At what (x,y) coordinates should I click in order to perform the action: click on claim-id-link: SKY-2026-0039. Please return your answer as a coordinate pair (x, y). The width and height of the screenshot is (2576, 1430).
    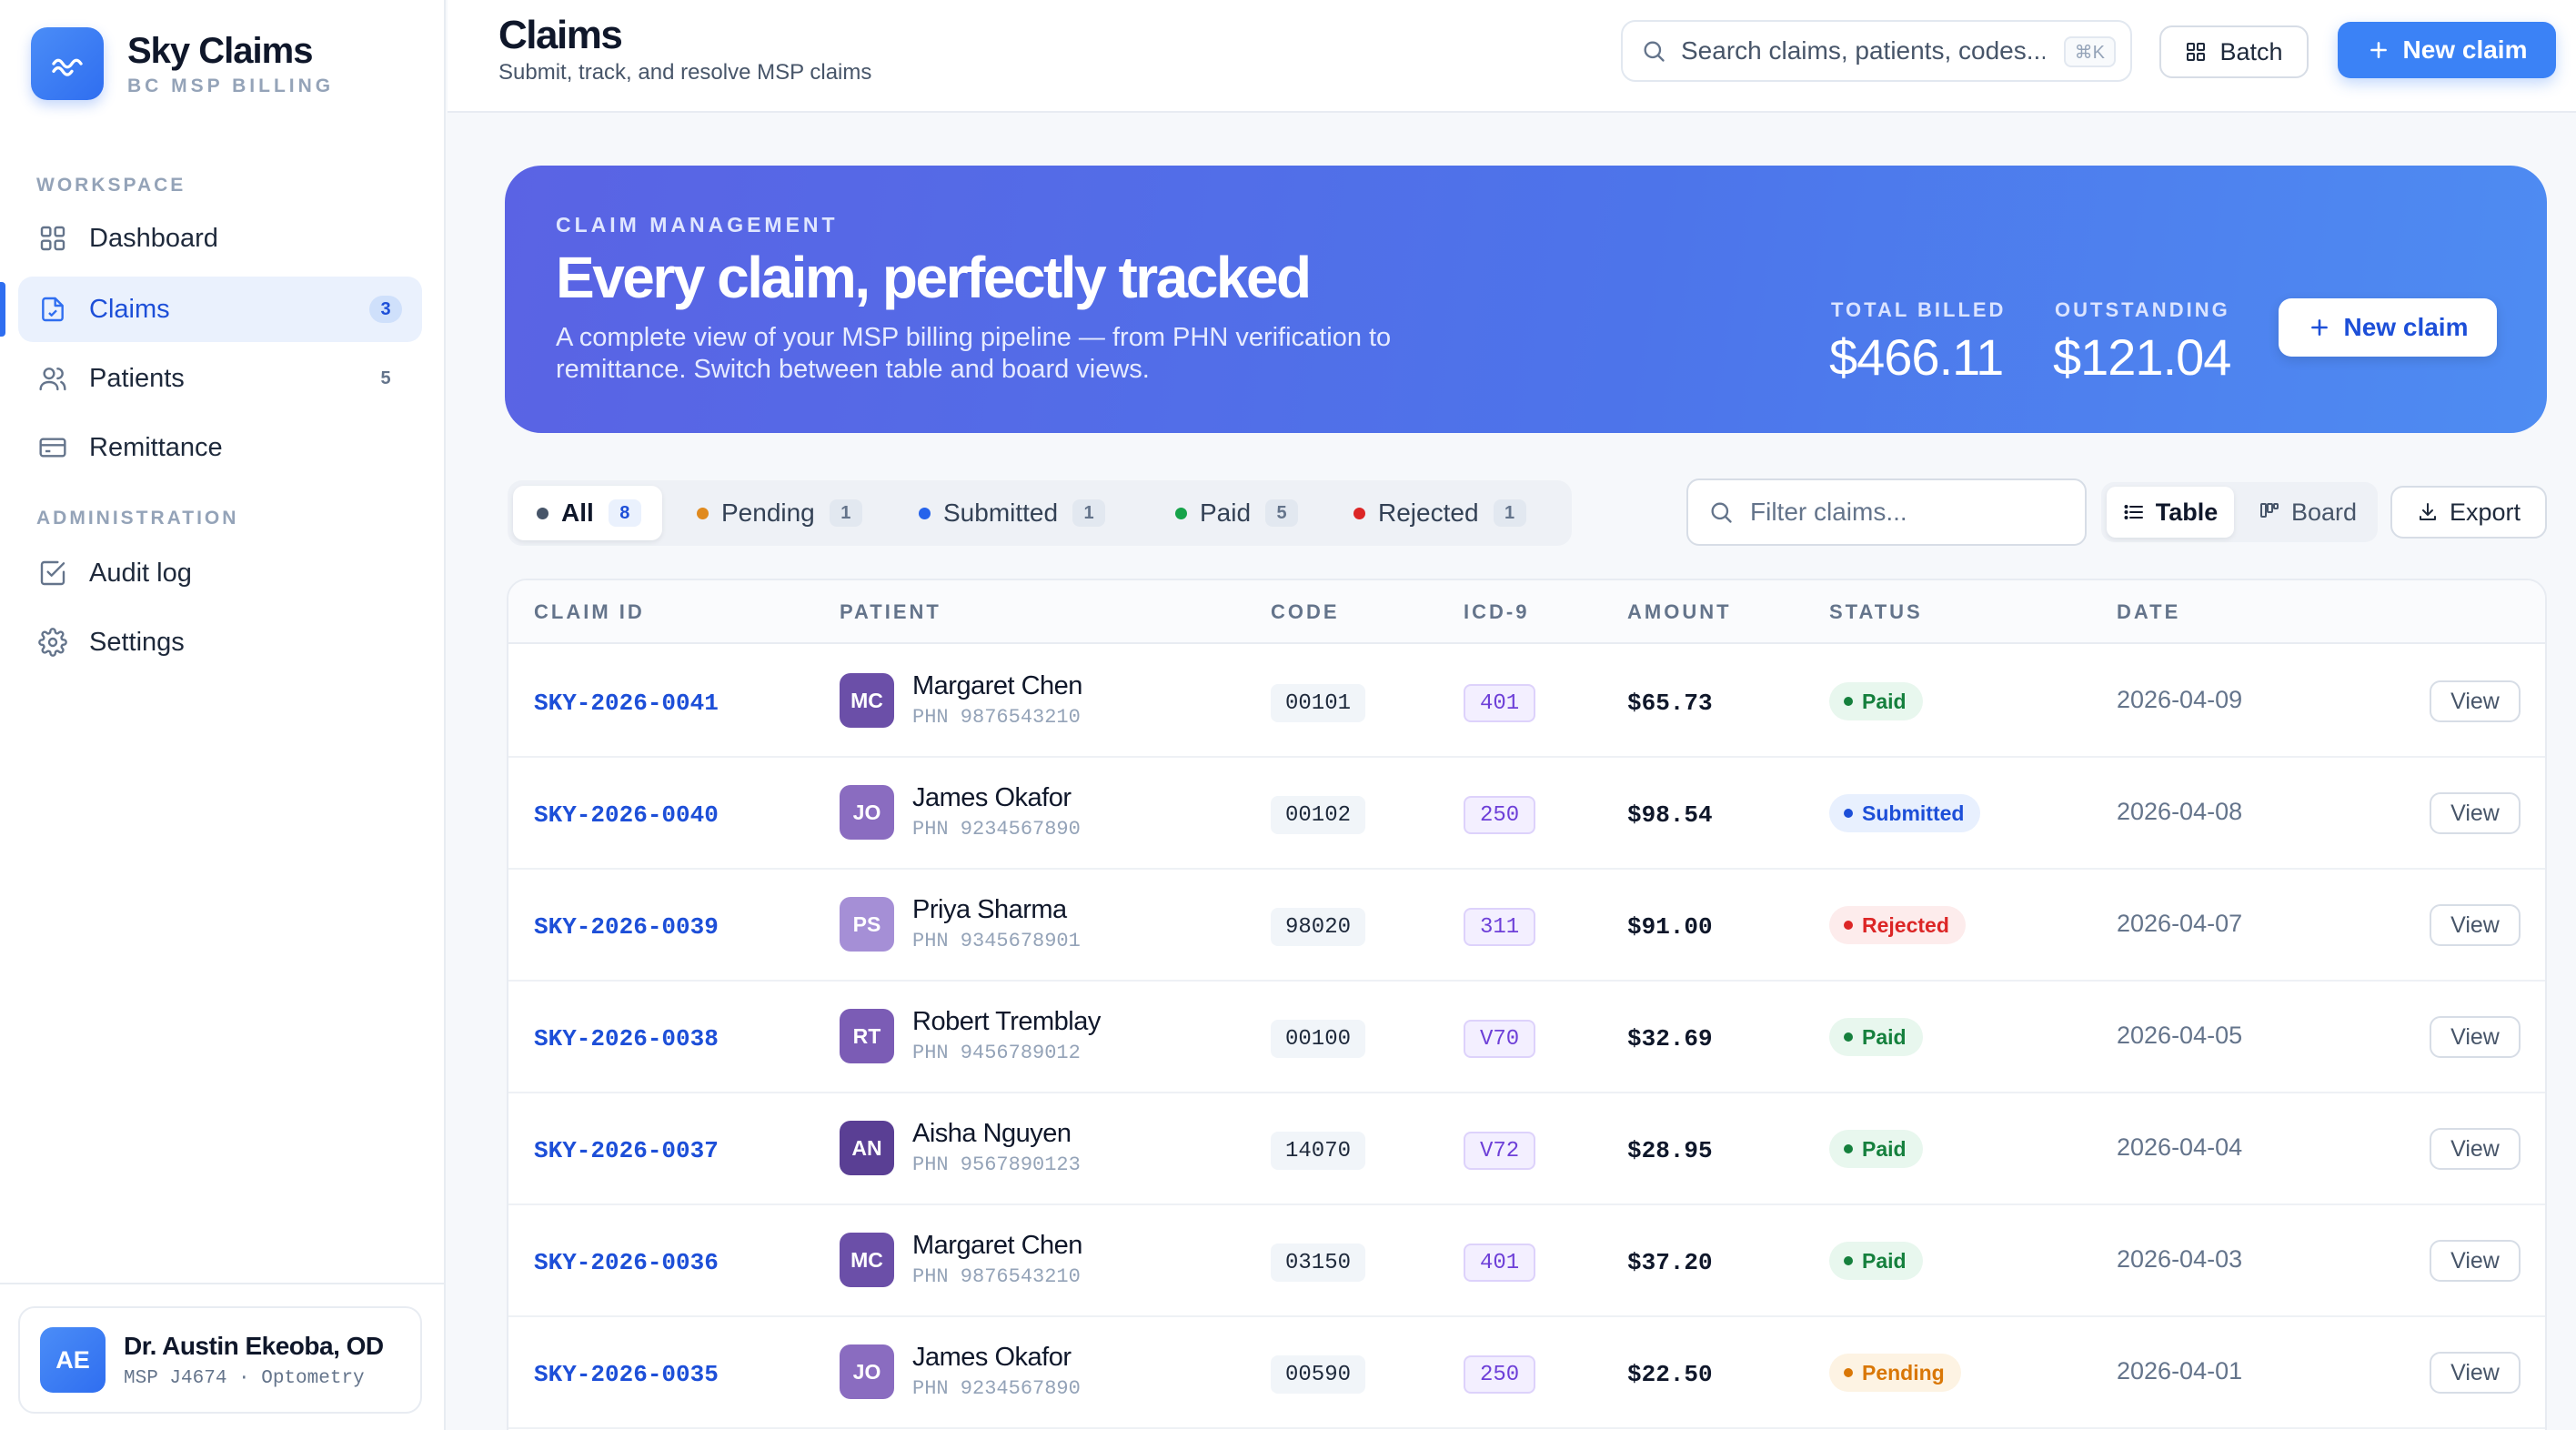
    Looking at the image, I should click on (626, 927).